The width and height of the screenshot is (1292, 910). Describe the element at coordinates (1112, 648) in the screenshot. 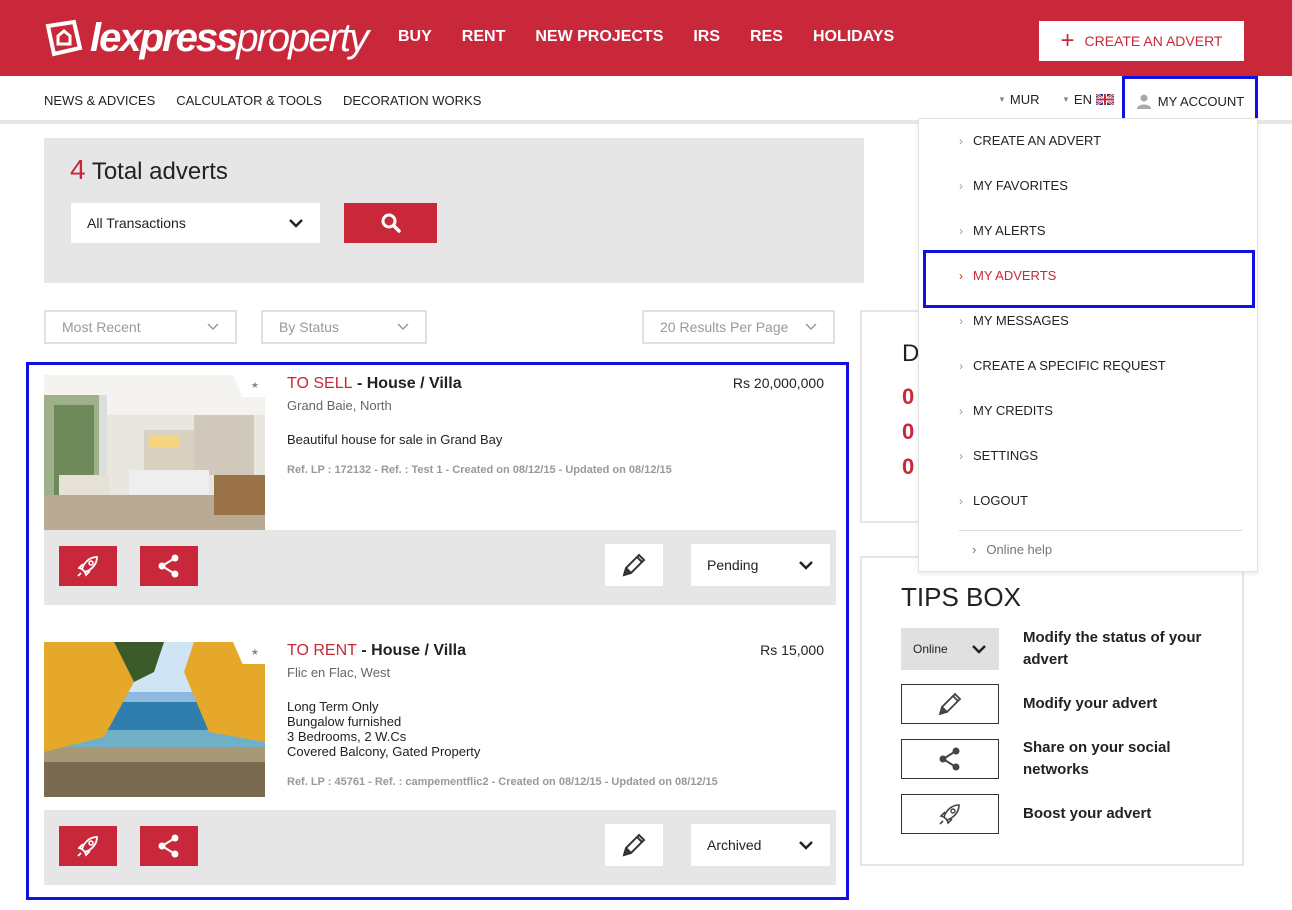

I see `tip-text: Modify the status of your advert` at that location.